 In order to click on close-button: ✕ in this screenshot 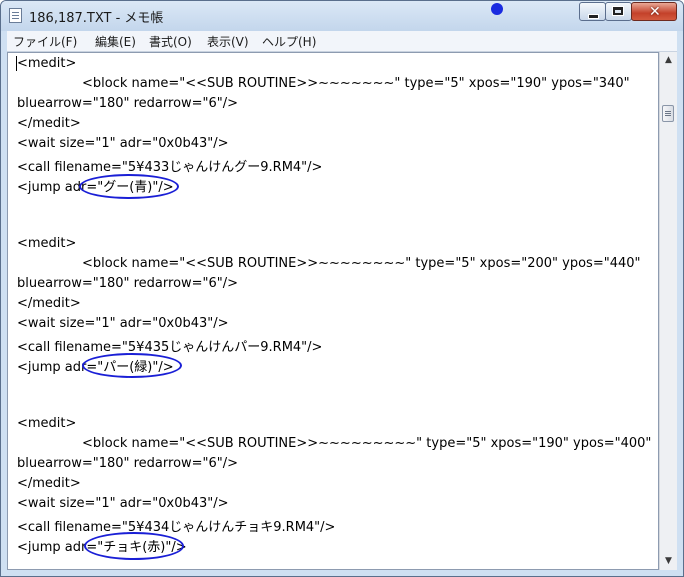, I will do `click(654, 11)`.